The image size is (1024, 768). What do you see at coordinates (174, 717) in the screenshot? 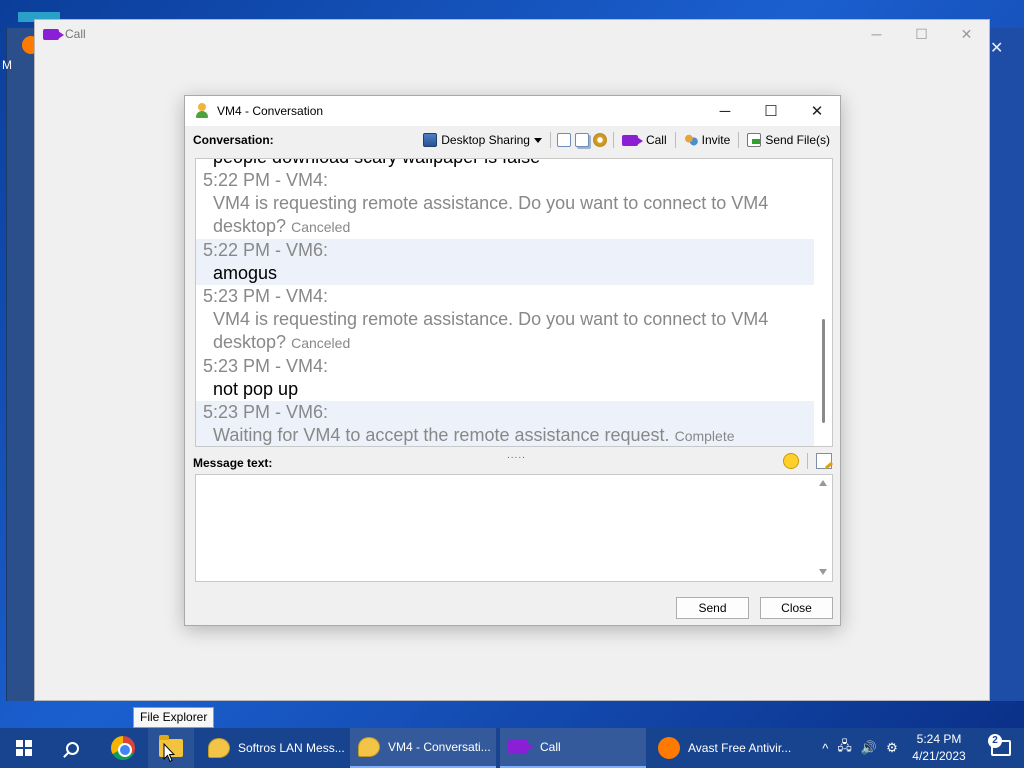
I see `tooltip: File Explorer` at bounding box center [174, 717].